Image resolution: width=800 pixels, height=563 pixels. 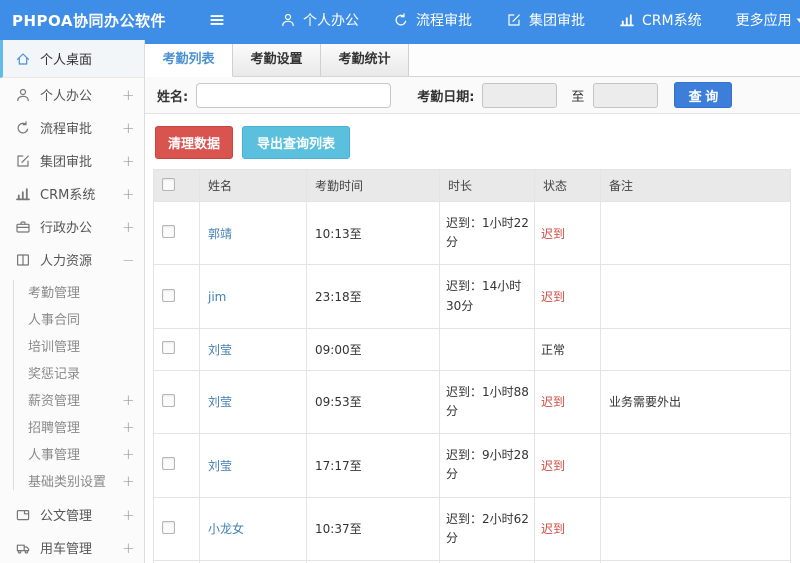 What do you see at coordinates (66, 228) in the screenshot?
I see `sidebar-item-label: 行政办公` at bounding box center [66, 228].